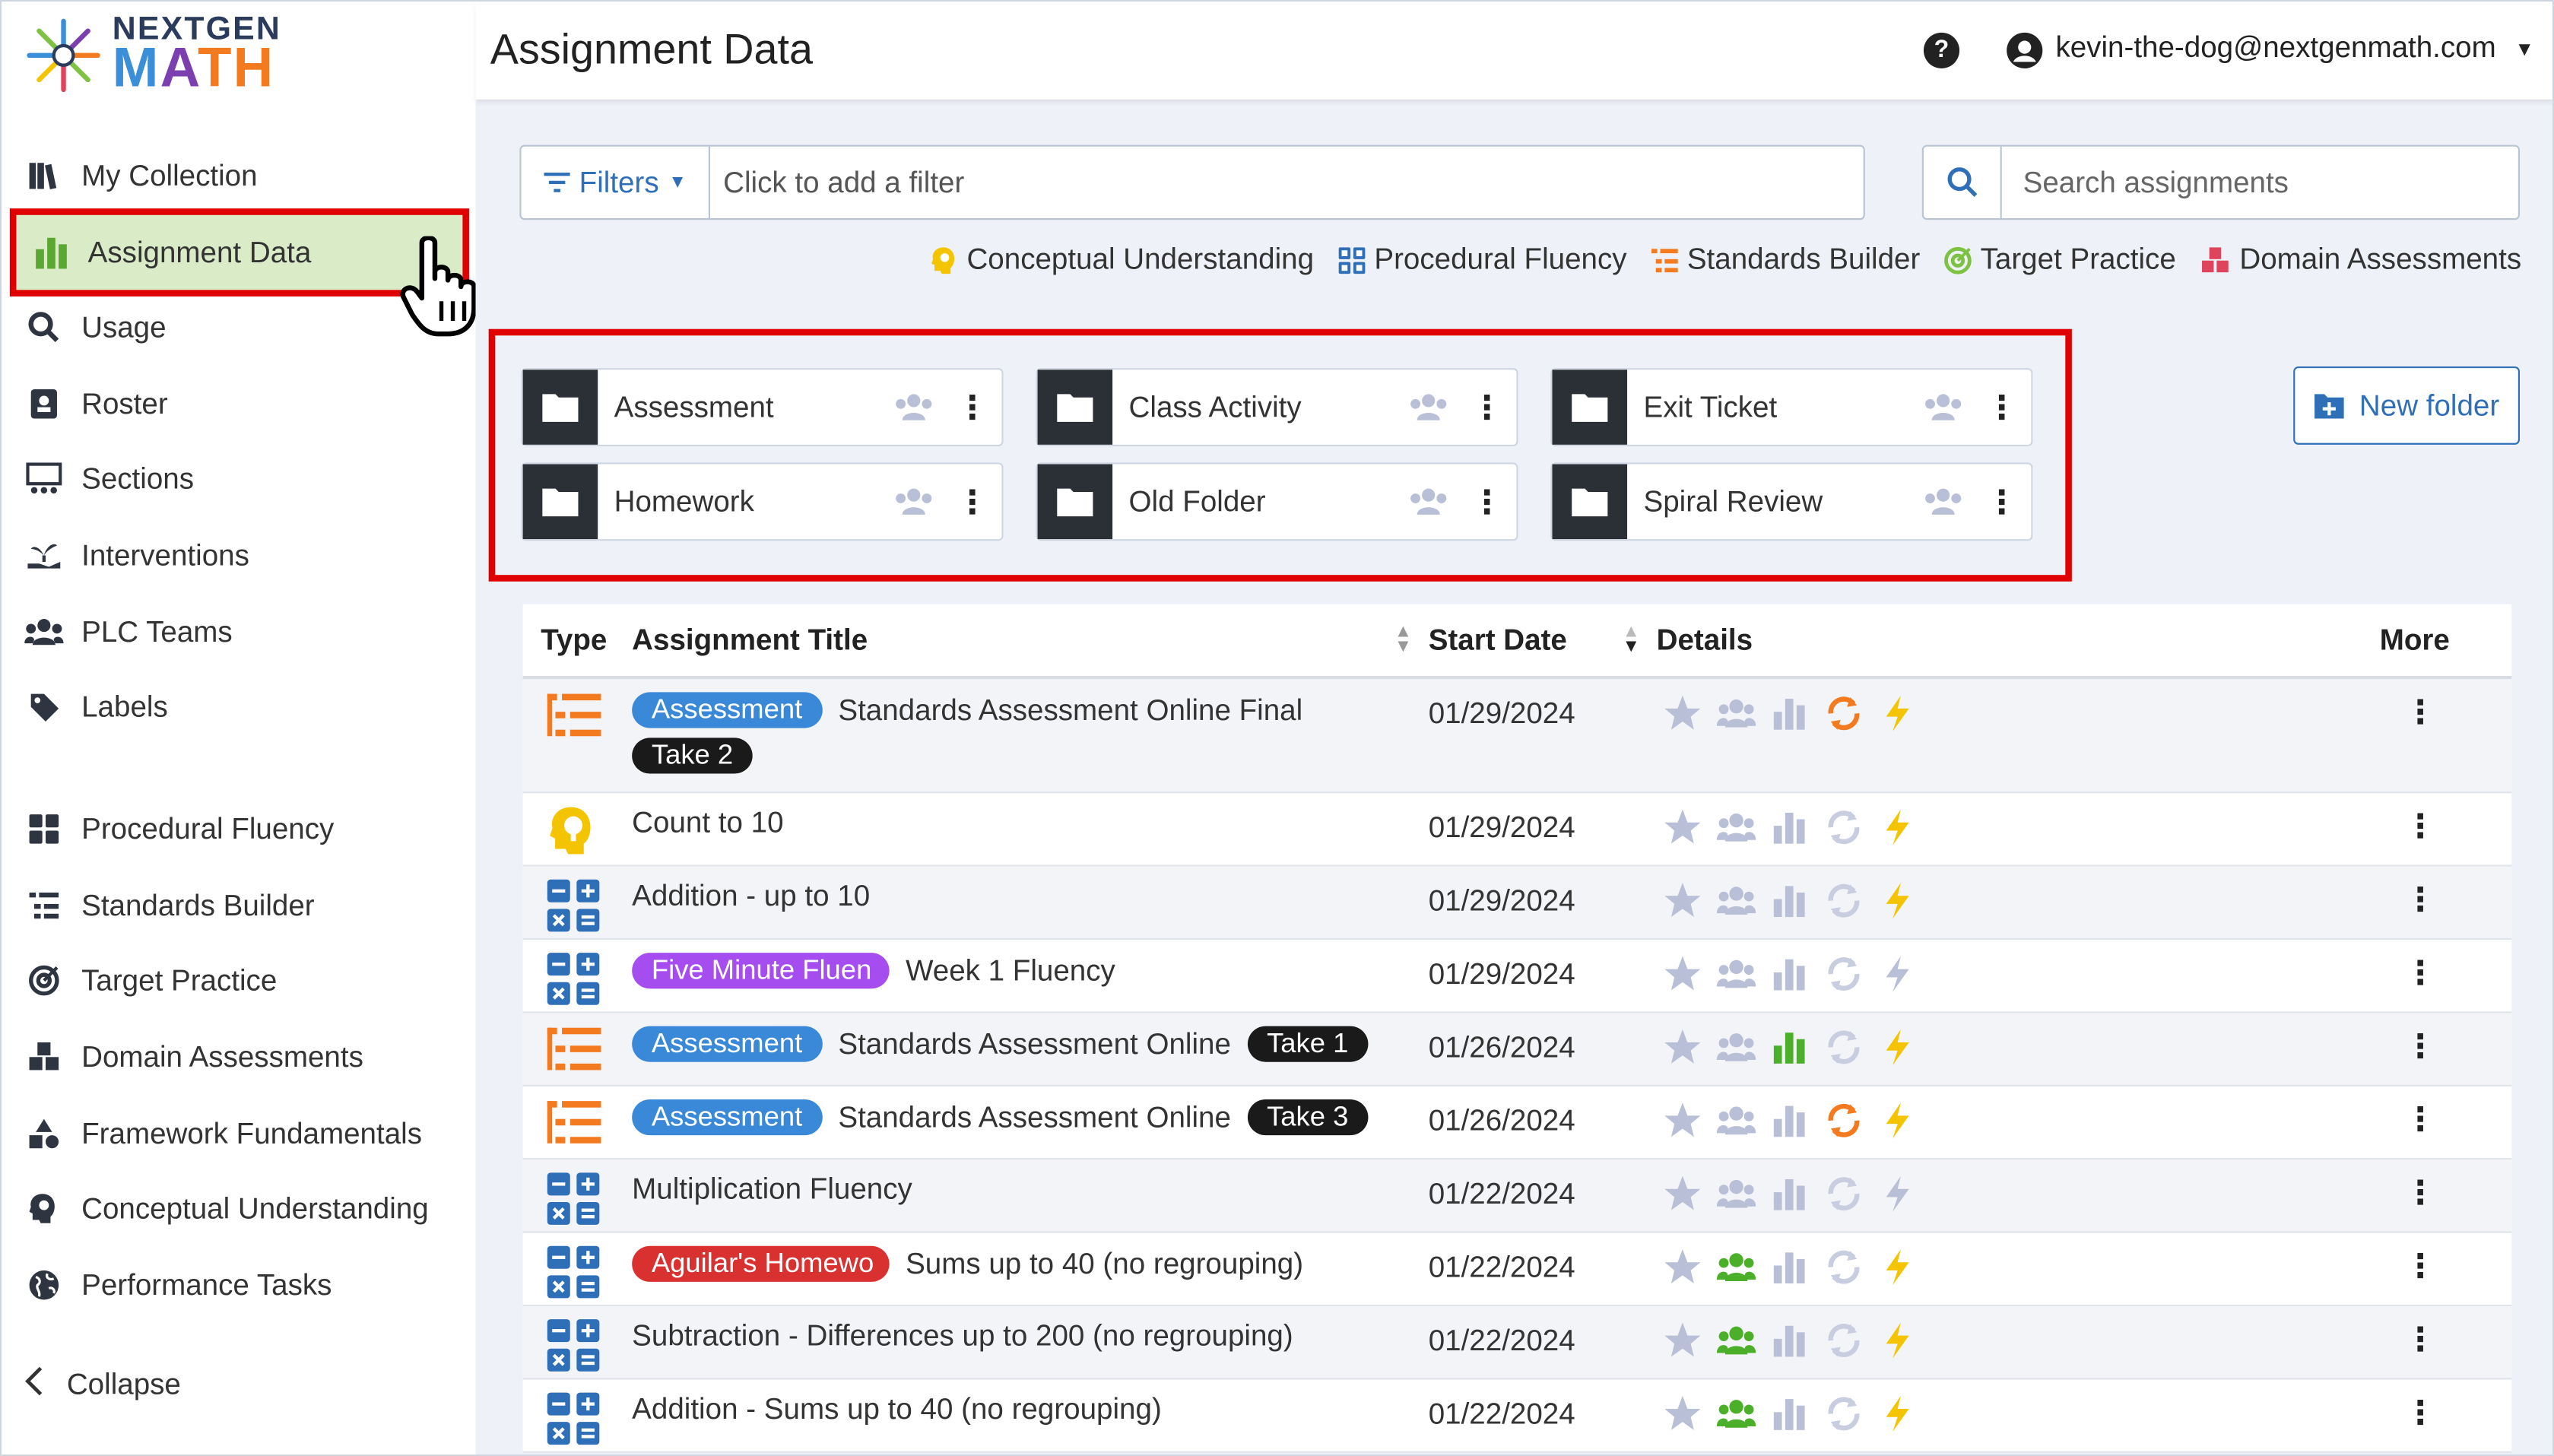  Describe the element at coordinates (102, 1385) in the screenshot. I see `collapse-button: Collapse` at that location.